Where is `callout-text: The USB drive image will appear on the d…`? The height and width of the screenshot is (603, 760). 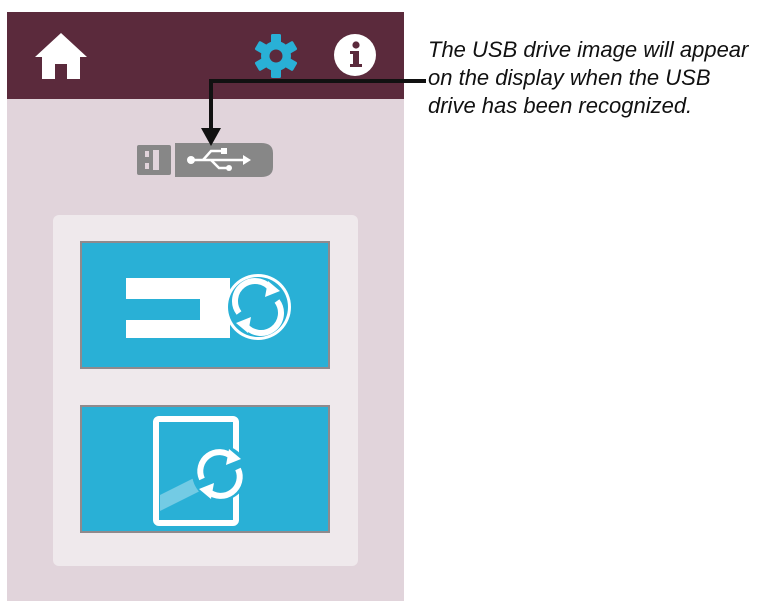 callout-text: The USB drive image will appear on the d… is located at coordinates (588, 77).